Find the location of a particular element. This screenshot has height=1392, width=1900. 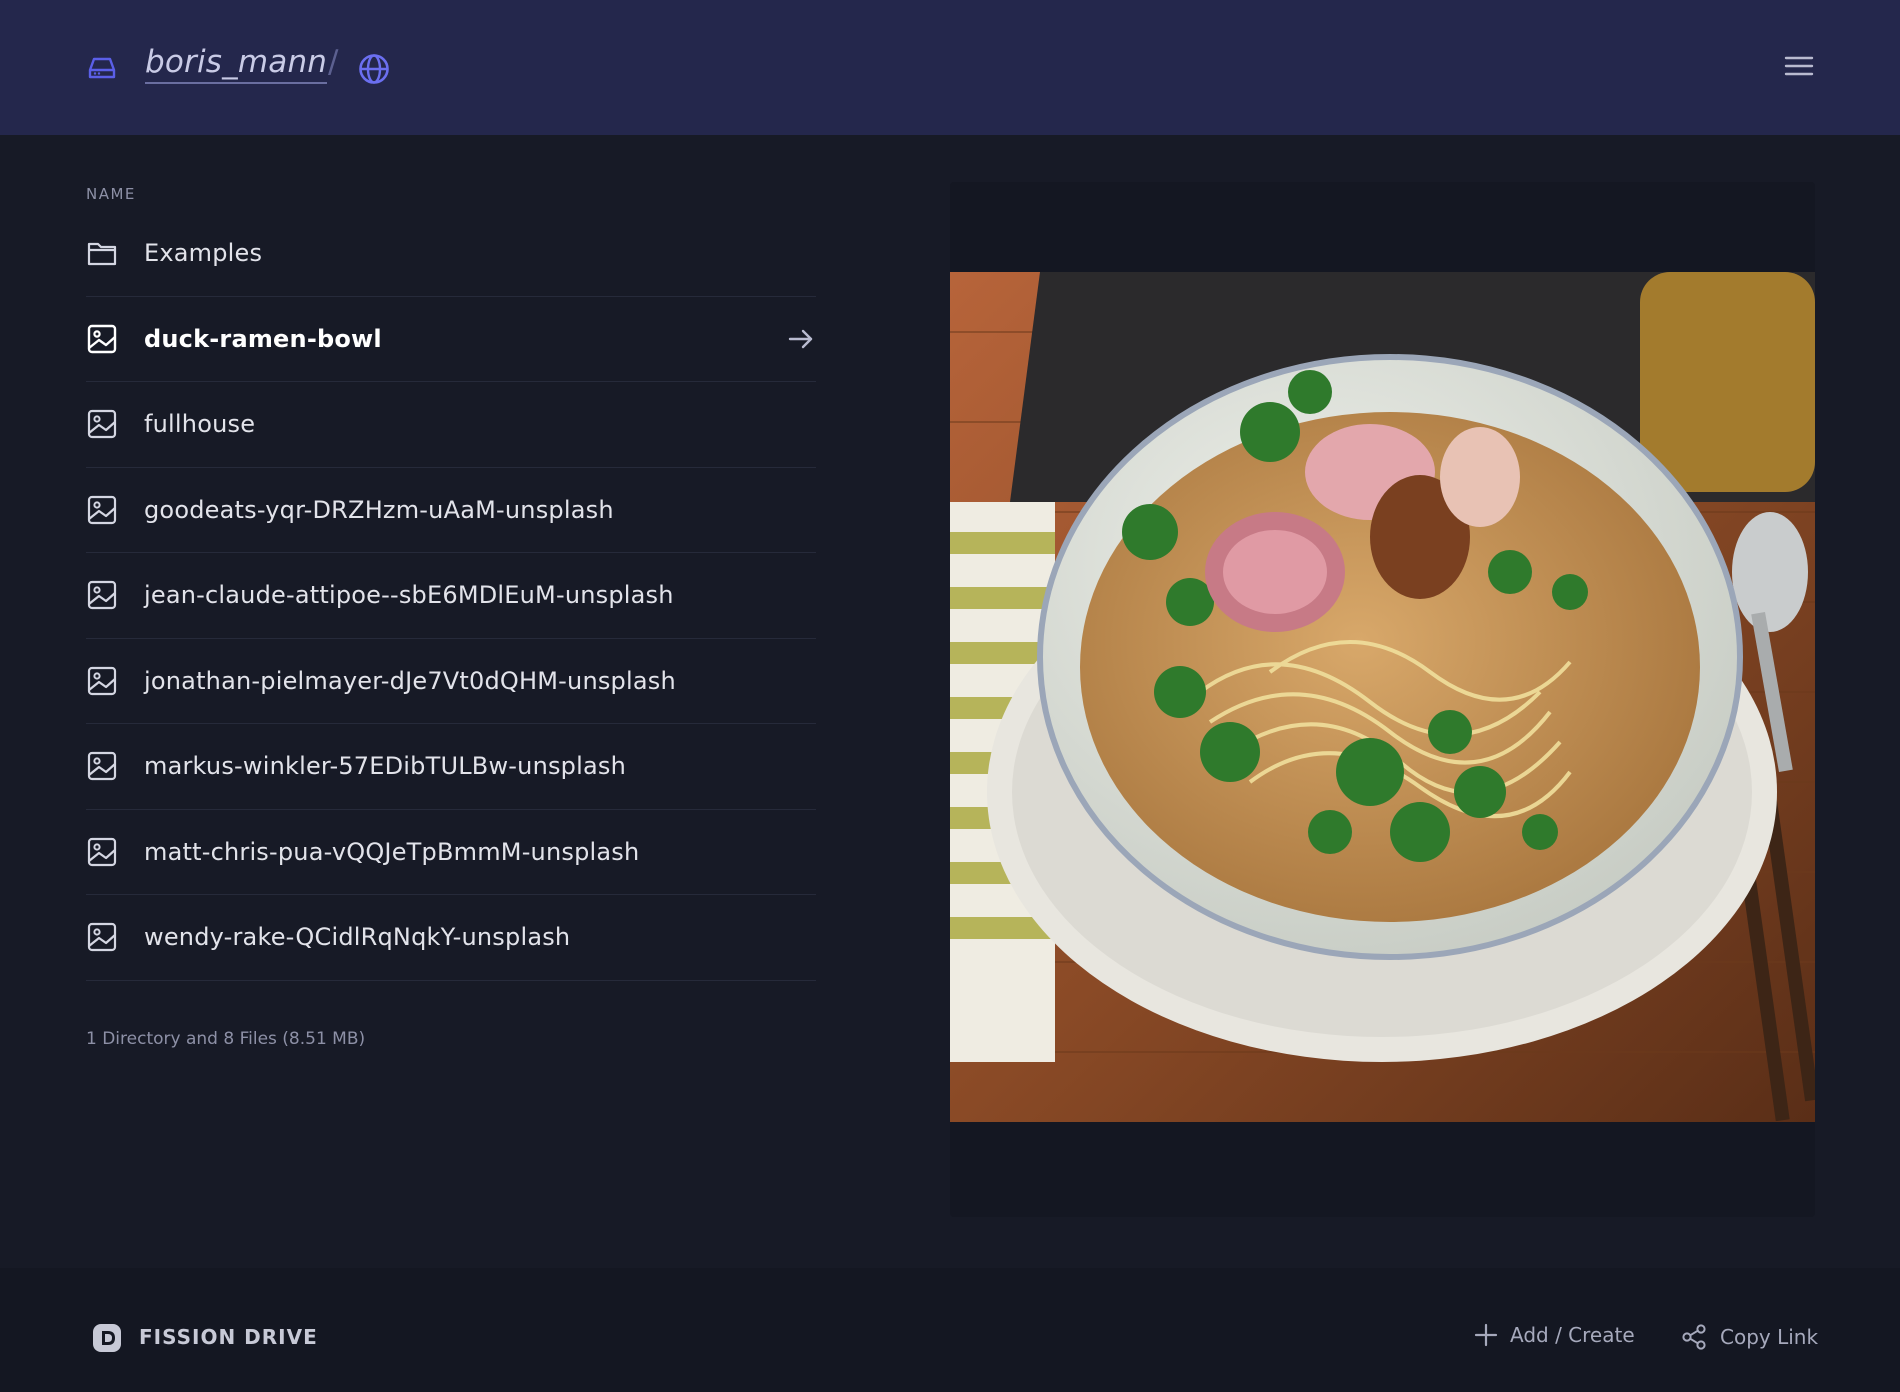

add-create-button: Add / Create is located at coordinates (1554, 1335).